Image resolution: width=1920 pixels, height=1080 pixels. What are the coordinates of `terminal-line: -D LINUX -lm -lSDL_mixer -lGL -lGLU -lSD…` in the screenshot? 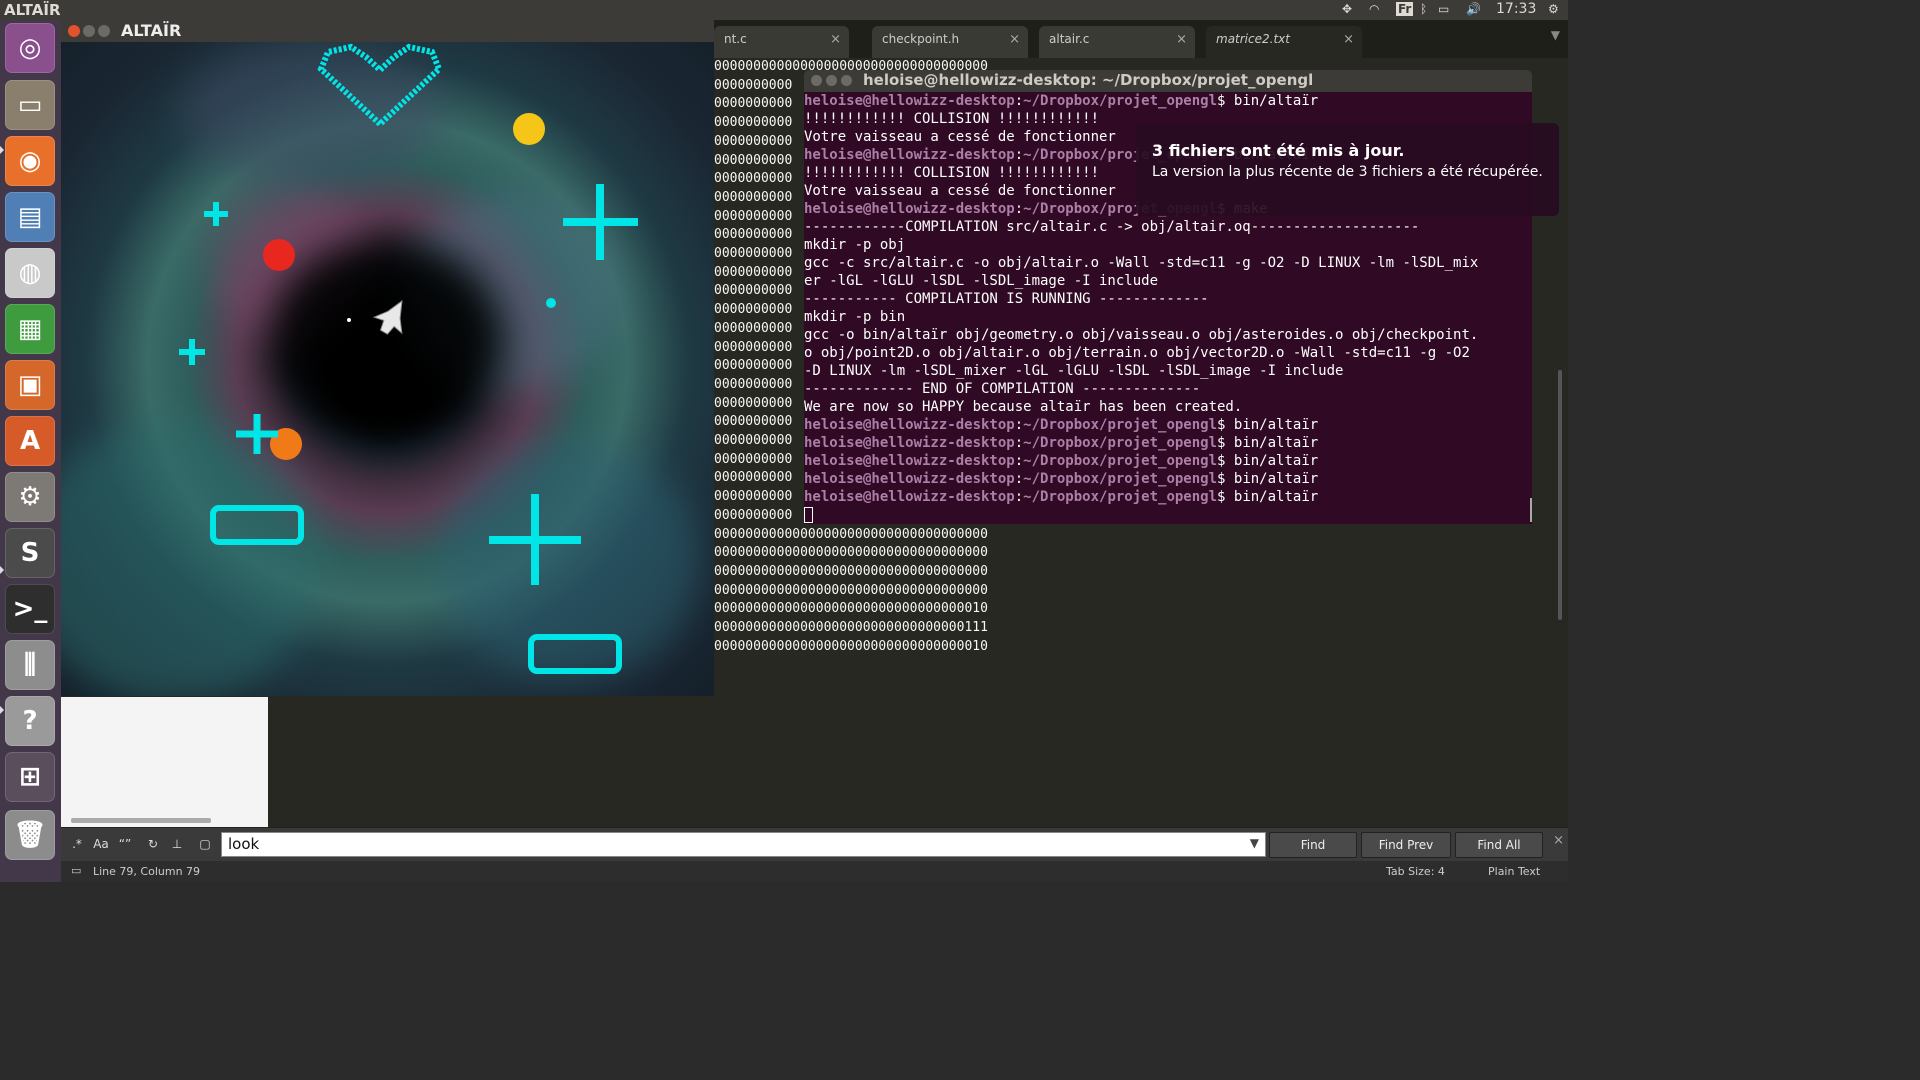 It's located at (1074, 371).